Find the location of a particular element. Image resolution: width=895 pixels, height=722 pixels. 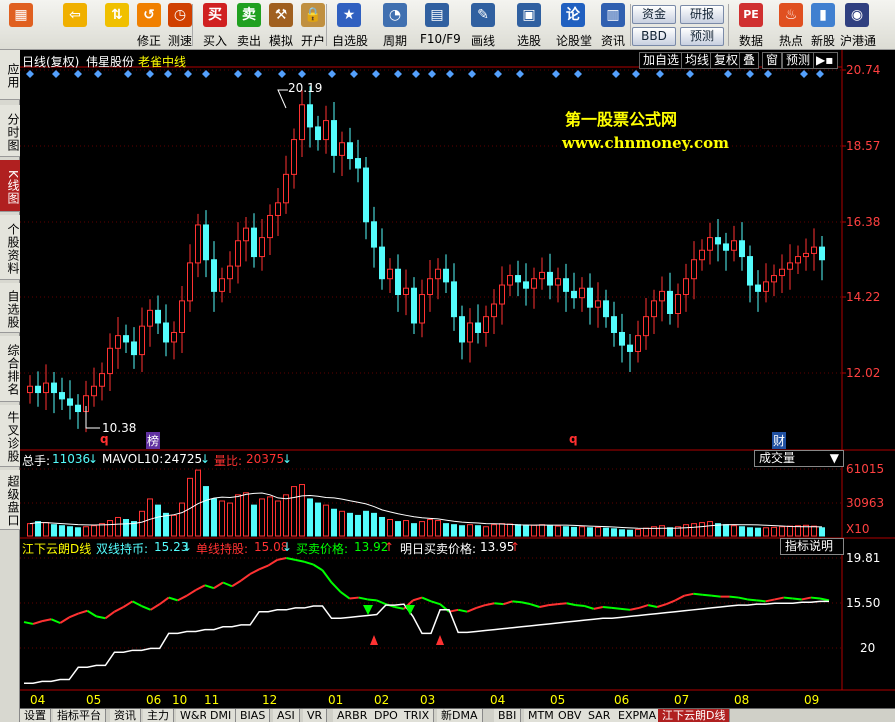

bottom-tab: BBI is located at coordinates (508, 715).